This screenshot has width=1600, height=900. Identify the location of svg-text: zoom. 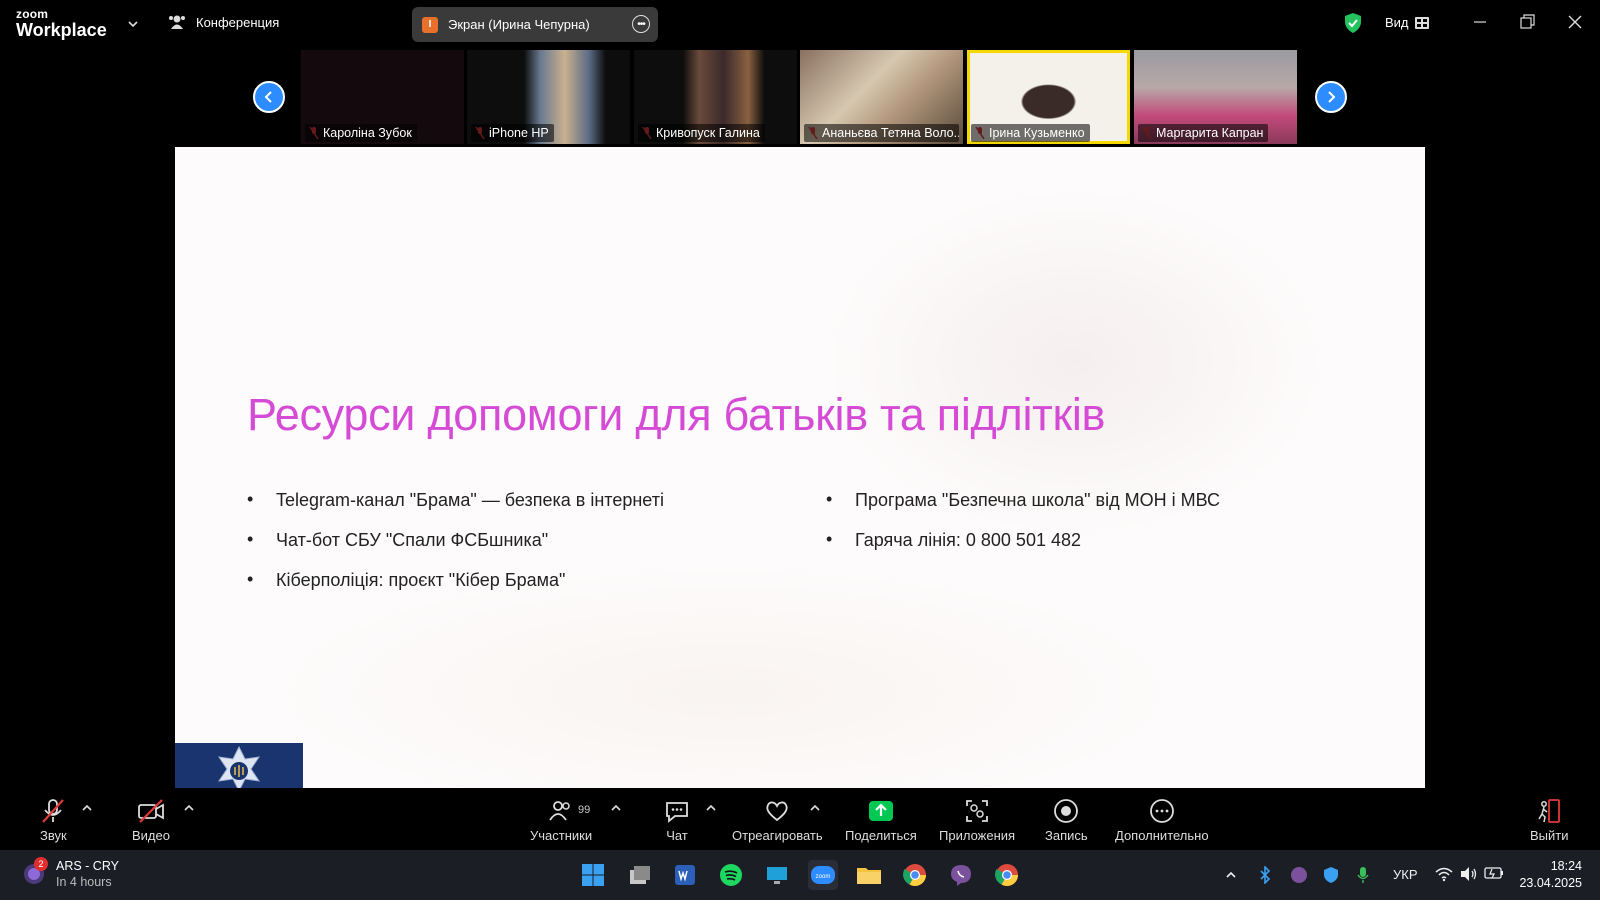
(823, 877).